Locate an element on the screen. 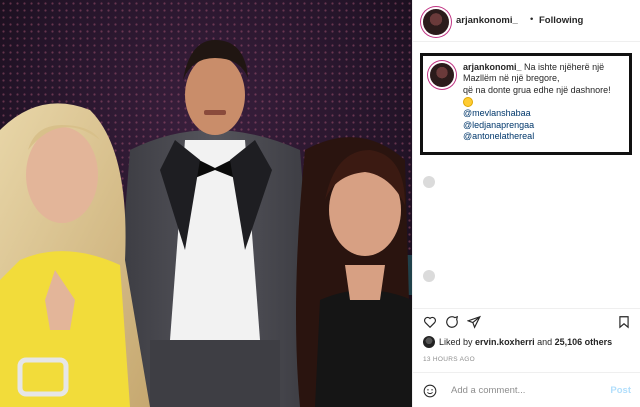  bookmark-icon is located at coordinates (624, 322).